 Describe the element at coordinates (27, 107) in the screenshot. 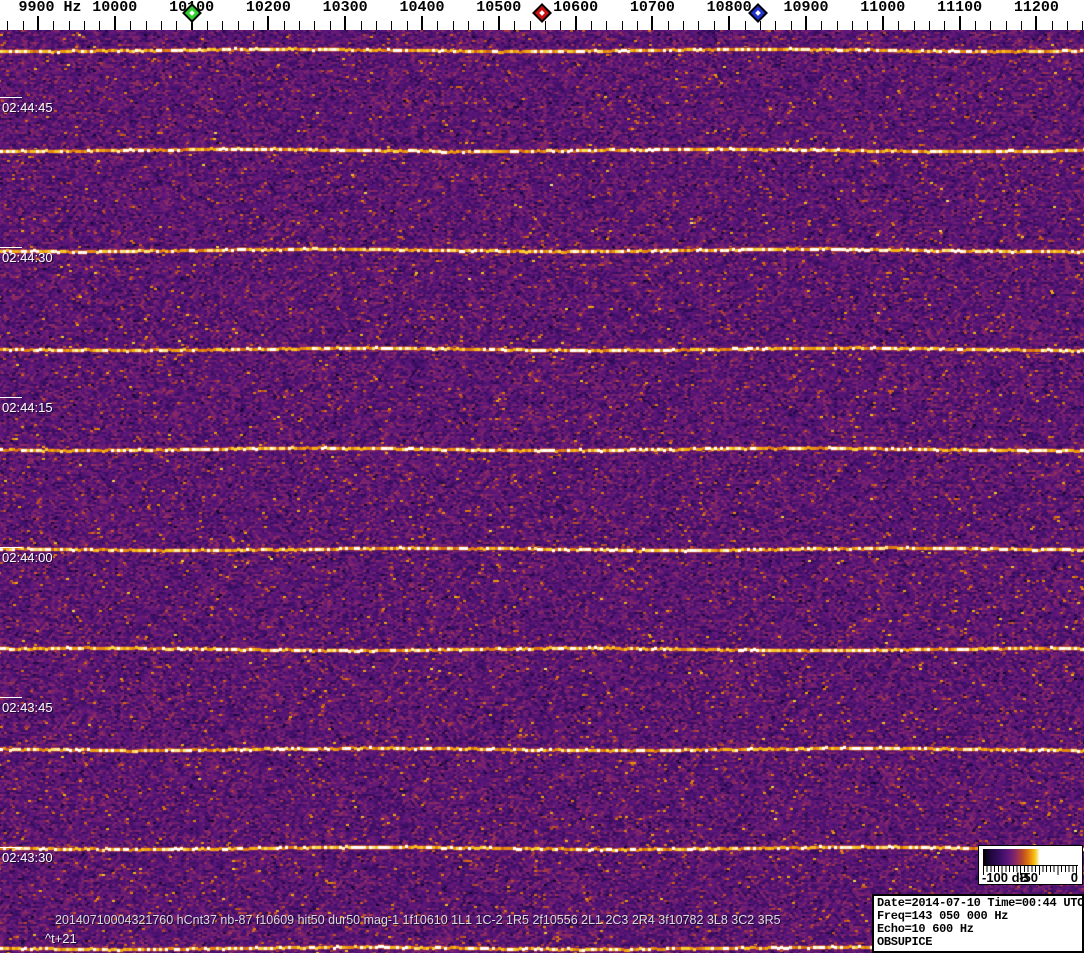

I see `time-label: 02:44:45` at that location.